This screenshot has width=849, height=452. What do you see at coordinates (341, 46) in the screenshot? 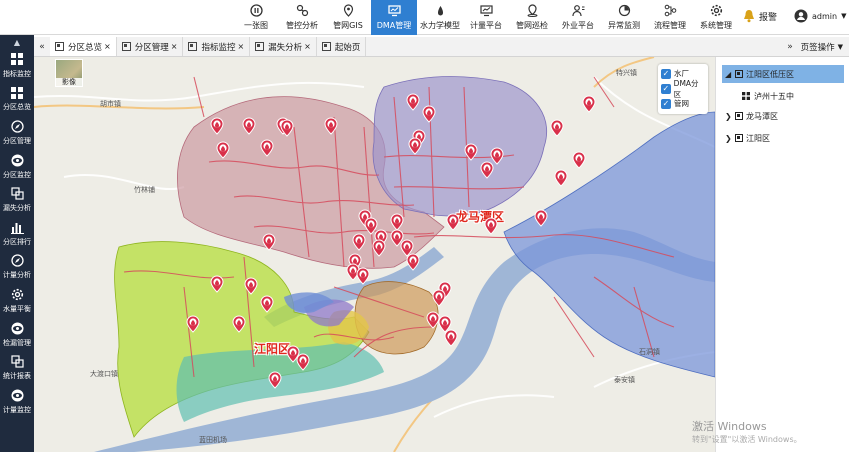
I see `tab-start-page: 起始页` at bounding box center [341, 46].